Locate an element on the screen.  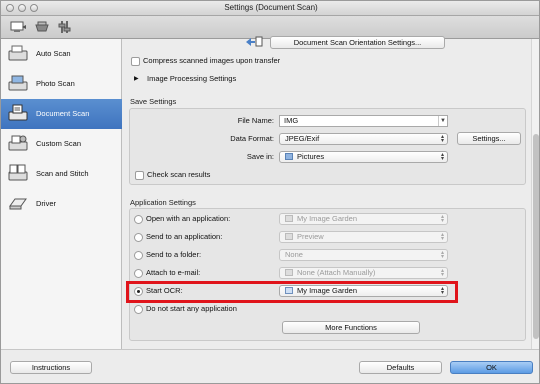
general-settings-icon is located at coordinates (66, 27).